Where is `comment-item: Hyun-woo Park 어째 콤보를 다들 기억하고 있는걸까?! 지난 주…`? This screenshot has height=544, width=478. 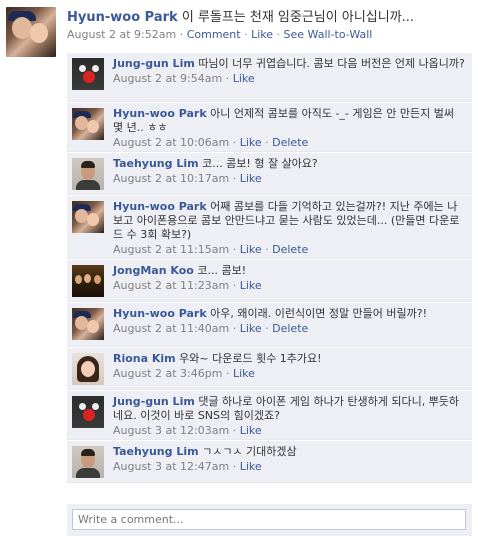 comment-item: Hyun-woo Park 어째 콤보를 다들 기억하고 있는걸까?! 지난 주… is located at coordinates (269, 227).